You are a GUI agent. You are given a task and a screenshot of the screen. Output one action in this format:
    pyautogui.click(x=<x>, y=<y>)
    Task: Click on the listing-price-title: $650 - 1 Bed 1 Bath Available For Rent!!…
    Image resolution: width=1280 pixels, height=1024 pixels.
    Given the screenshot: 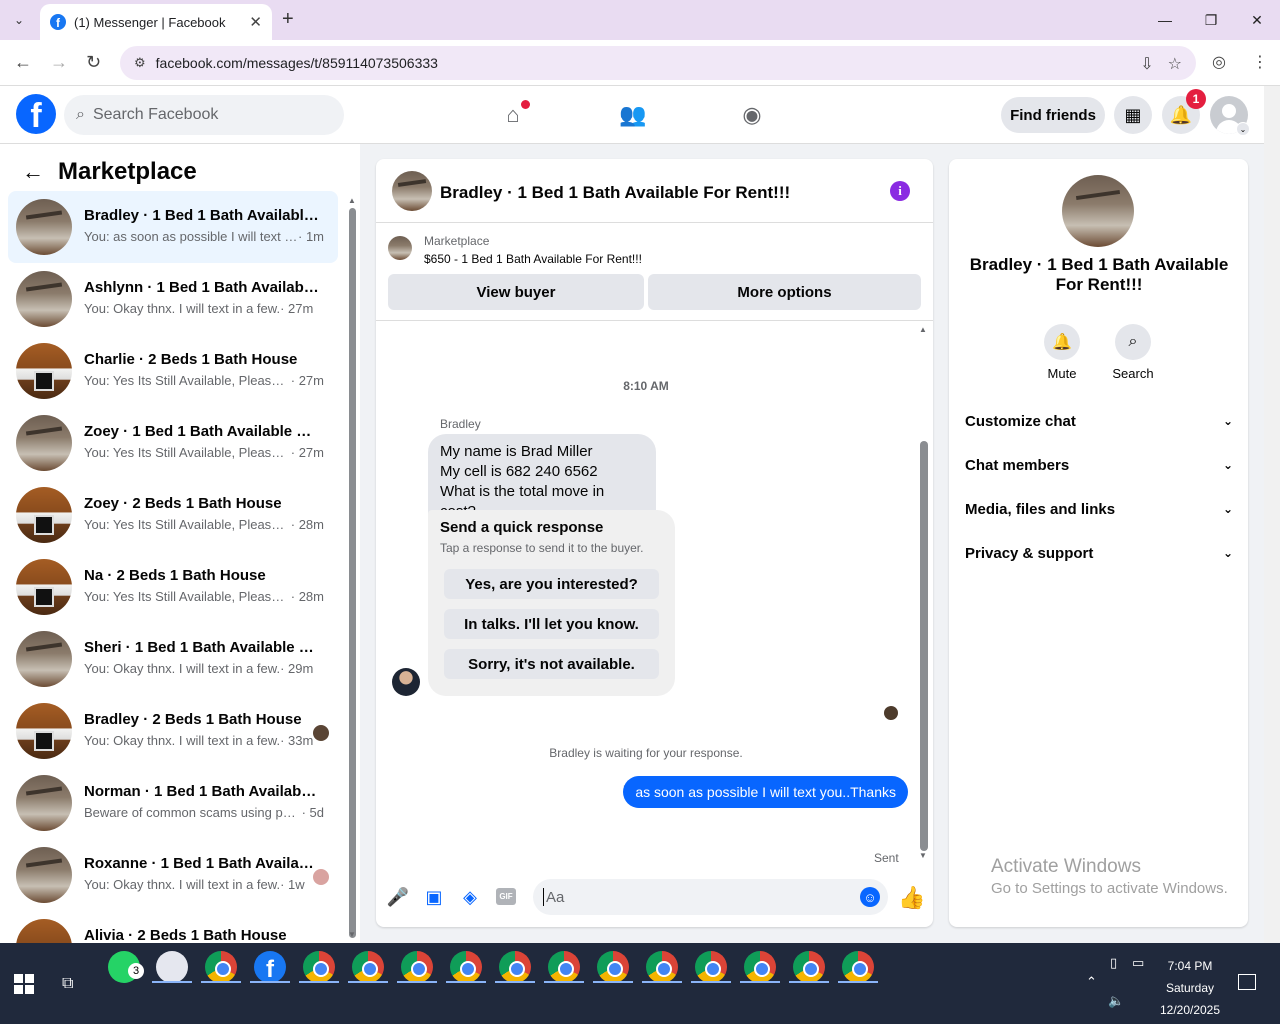 What is the action you would take?
    pyautogui.click(x=533, y=259)
    